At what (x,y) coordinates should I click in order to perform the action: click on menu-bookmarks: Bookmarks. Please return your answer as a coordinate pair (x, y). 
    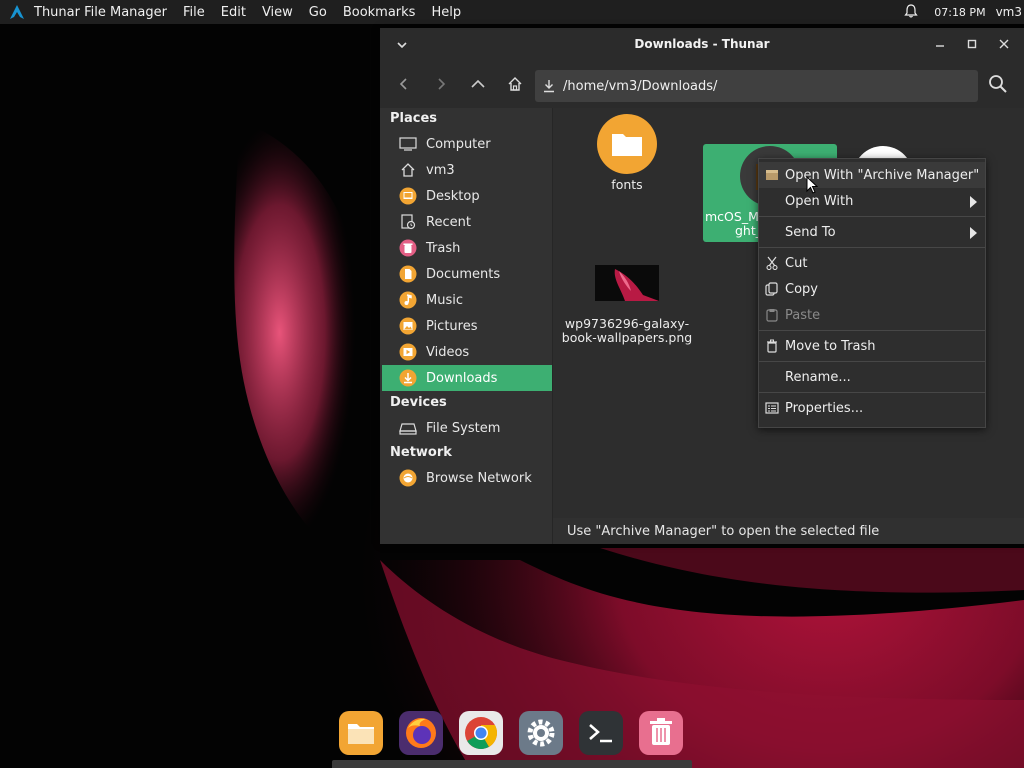
    Looking at the image, I should click on (379, 12).